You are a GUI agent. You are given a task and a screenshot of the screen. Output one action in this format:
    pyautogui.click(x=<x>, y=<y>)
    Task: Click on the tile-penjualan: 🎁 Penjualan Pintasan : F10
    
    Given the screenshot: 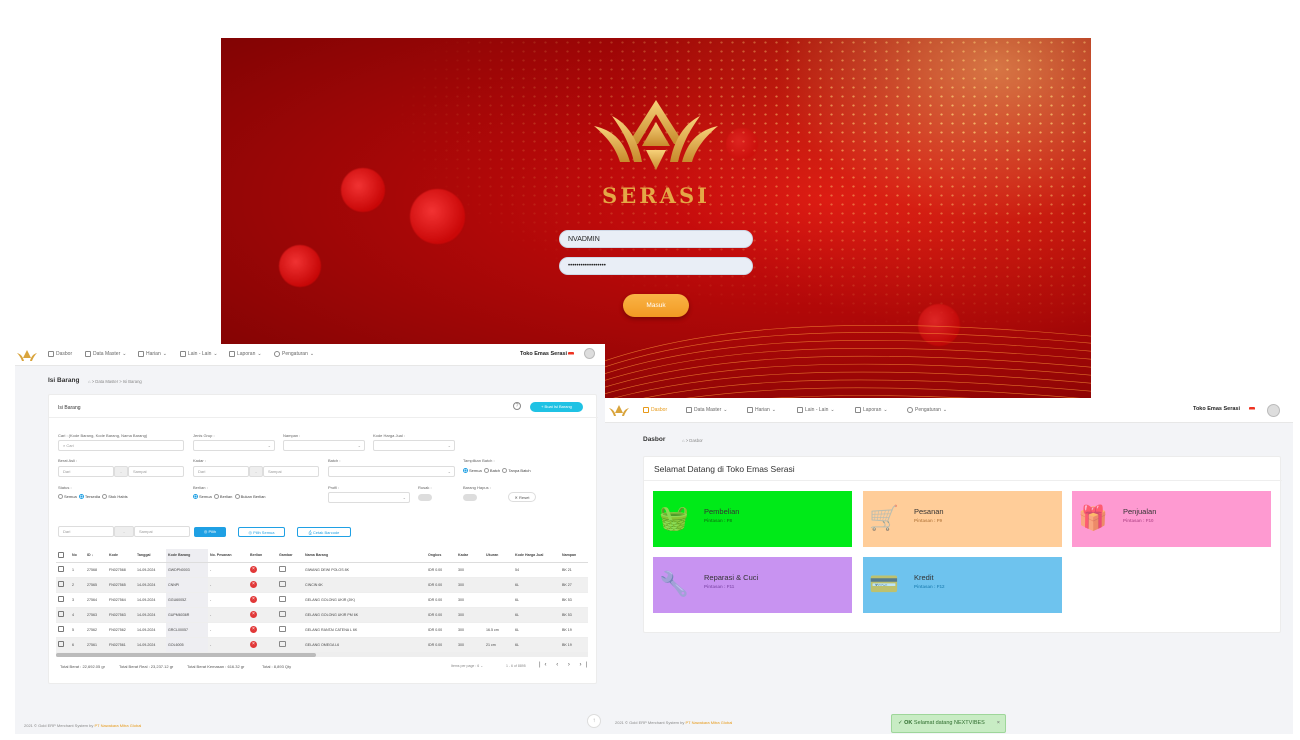 What is the action you would take?
    pyautogui.click(x=1171, y=519)
    